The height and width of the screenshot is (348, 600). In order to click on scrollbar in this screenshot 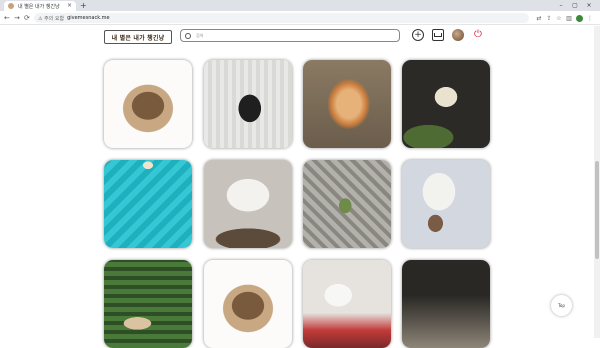, I will do `click(597, 182)`.